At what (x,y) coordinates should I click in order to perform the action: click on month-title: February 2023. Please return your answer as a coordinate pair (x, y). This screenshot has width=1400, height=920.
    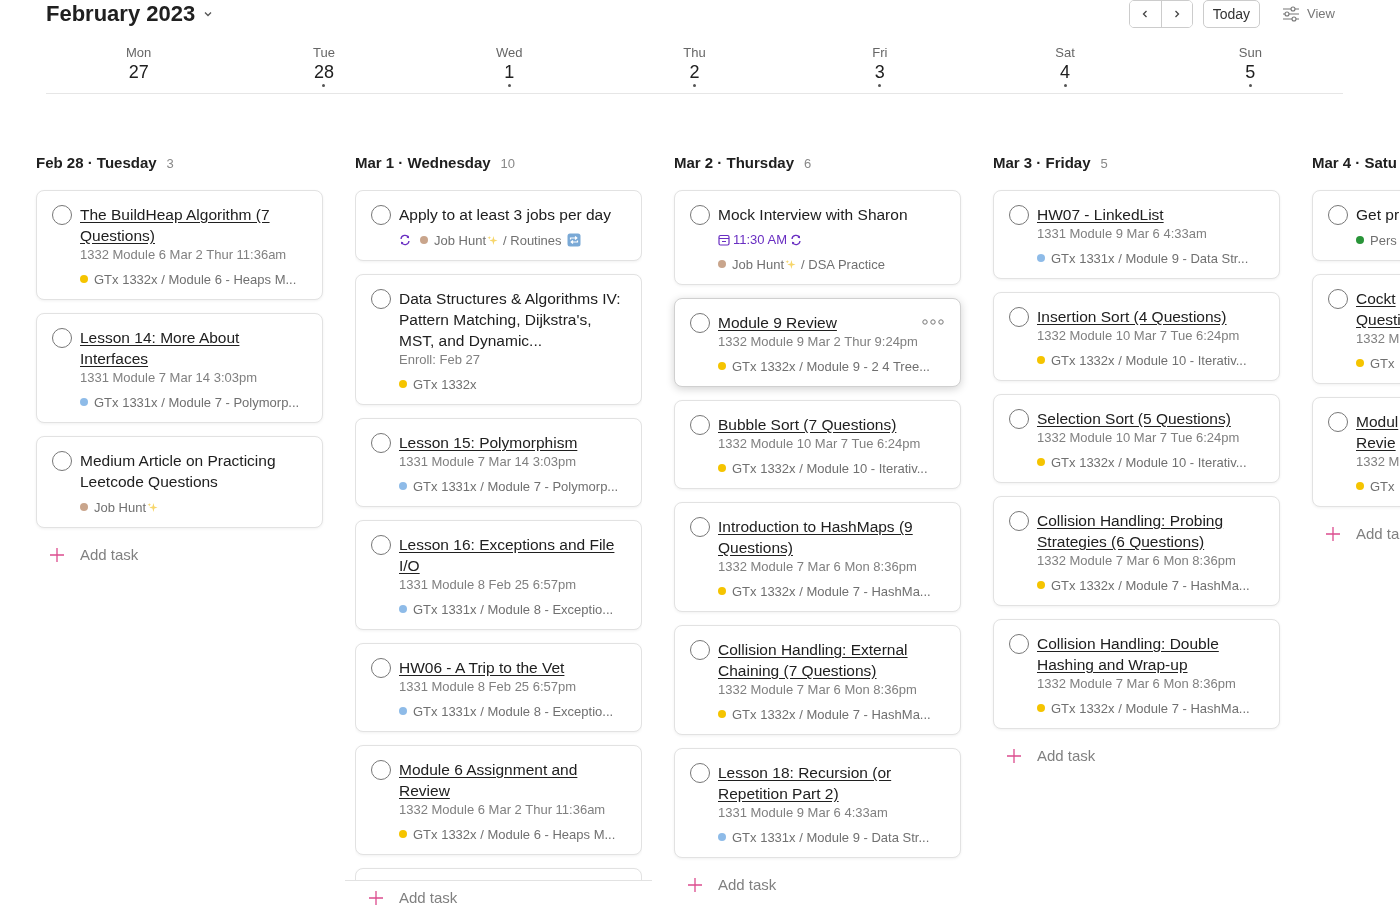
    Looking at the image, I should click on (121, 13).